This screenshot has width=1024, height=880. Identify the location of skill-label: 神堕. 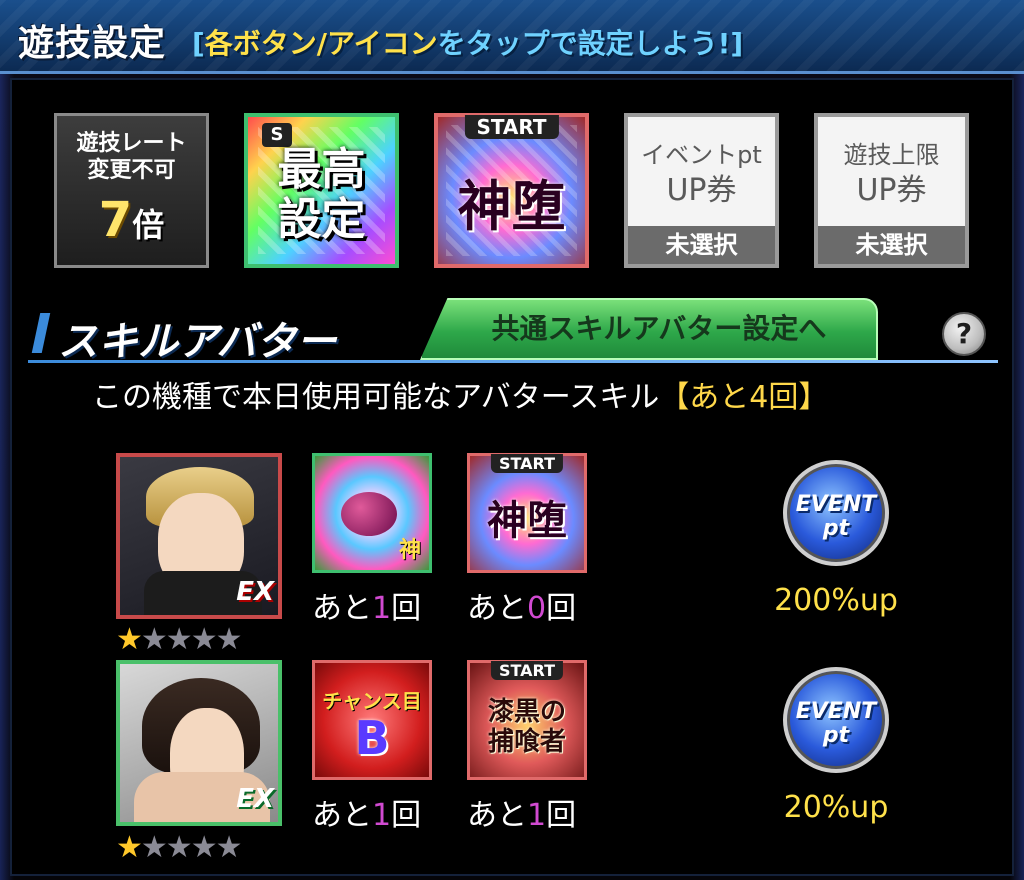
(527, 521).